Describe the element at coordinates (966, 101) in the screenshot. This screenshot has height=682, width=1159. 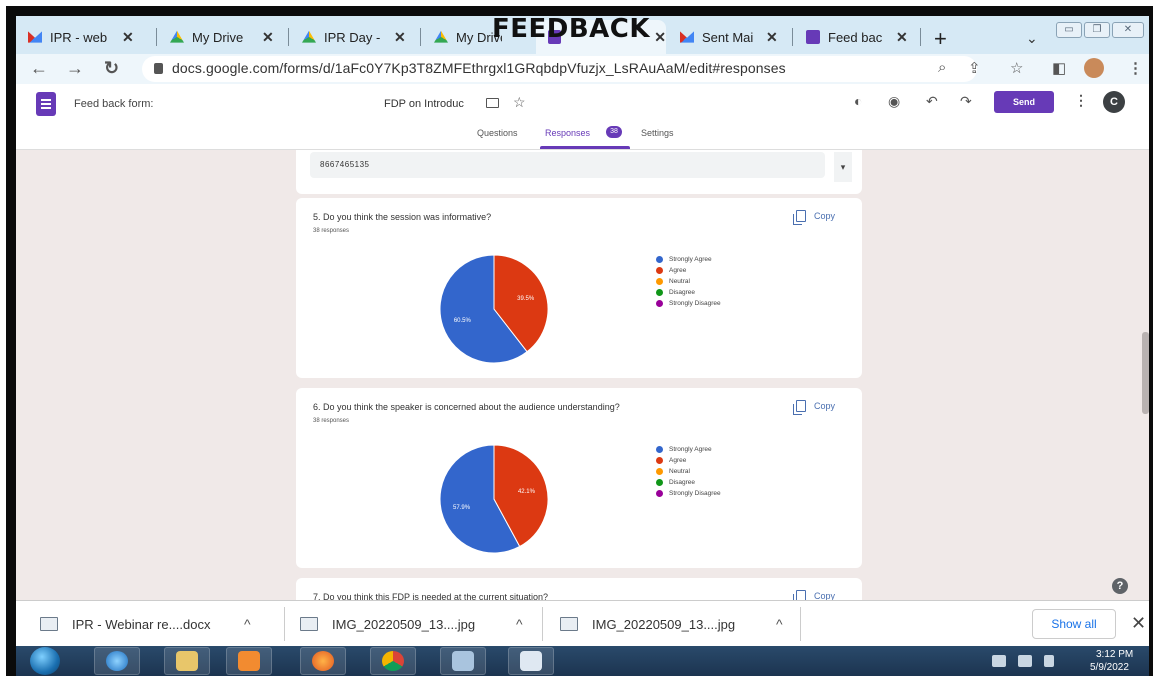
I see `redo-icon: ↷` at that location.